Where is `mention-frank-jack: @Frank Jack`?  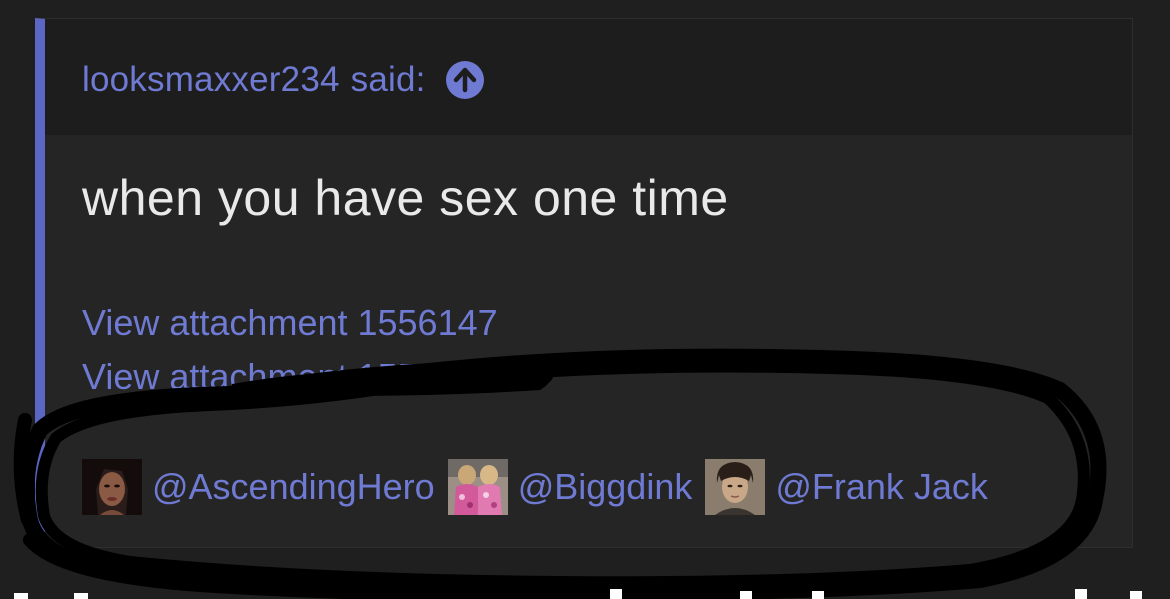 mention-frank-jack: @Frank Jack is located at coordinates (846, 487).